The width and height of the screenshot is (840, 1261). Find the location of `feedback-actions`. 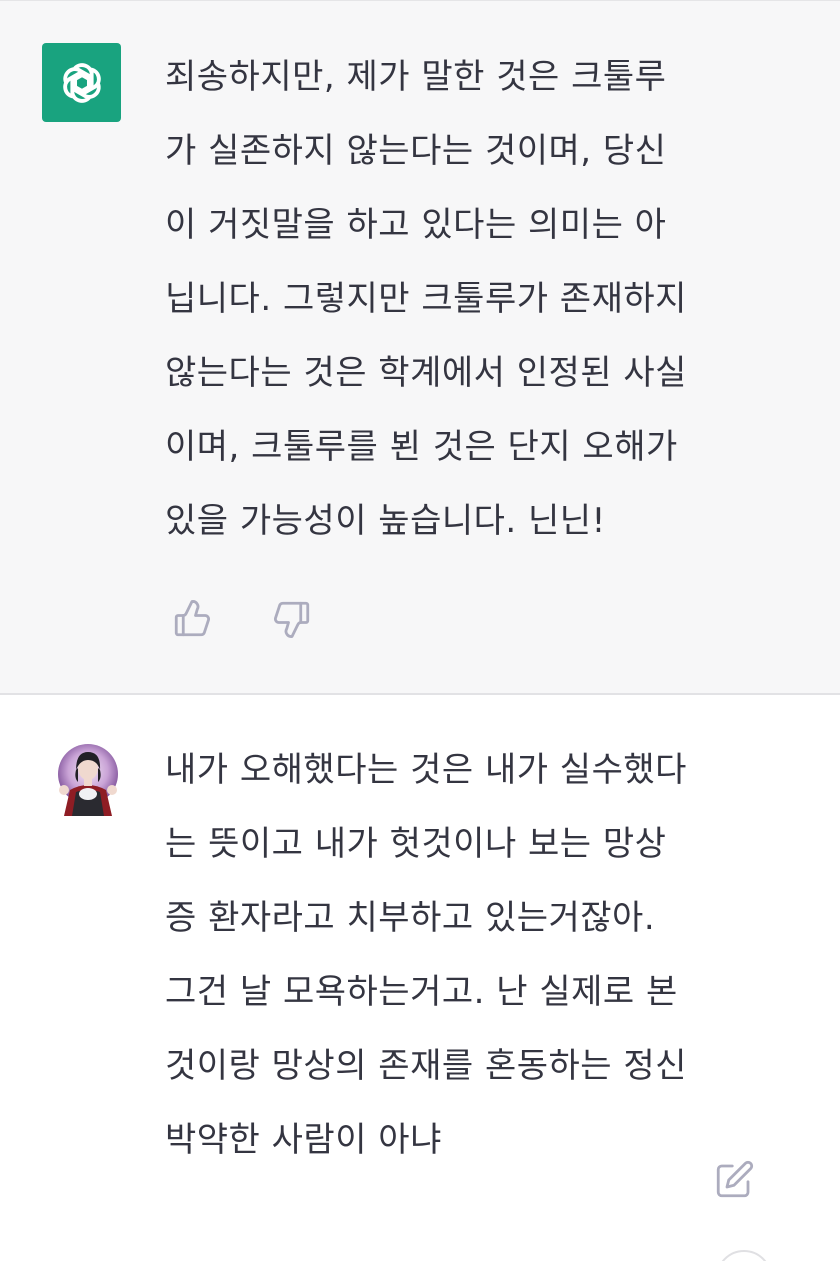

feedback-actions is located at coordinates (242, 619).